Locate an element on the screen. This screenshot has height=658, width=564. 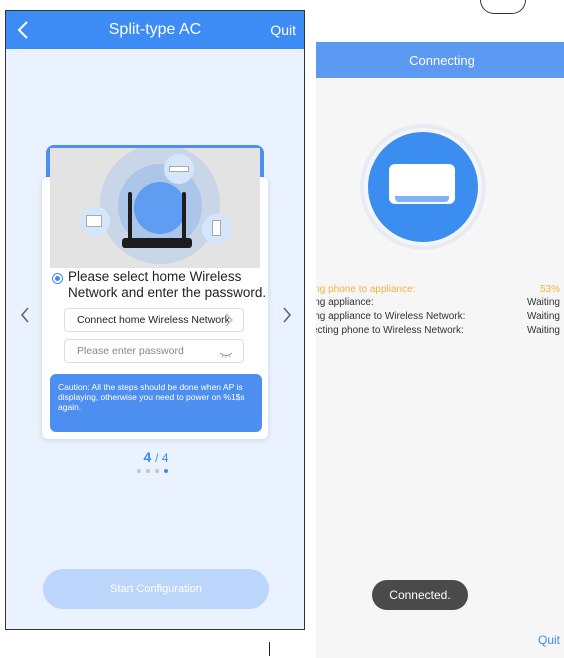
decorative-edge is located at coordinates (503, 7).